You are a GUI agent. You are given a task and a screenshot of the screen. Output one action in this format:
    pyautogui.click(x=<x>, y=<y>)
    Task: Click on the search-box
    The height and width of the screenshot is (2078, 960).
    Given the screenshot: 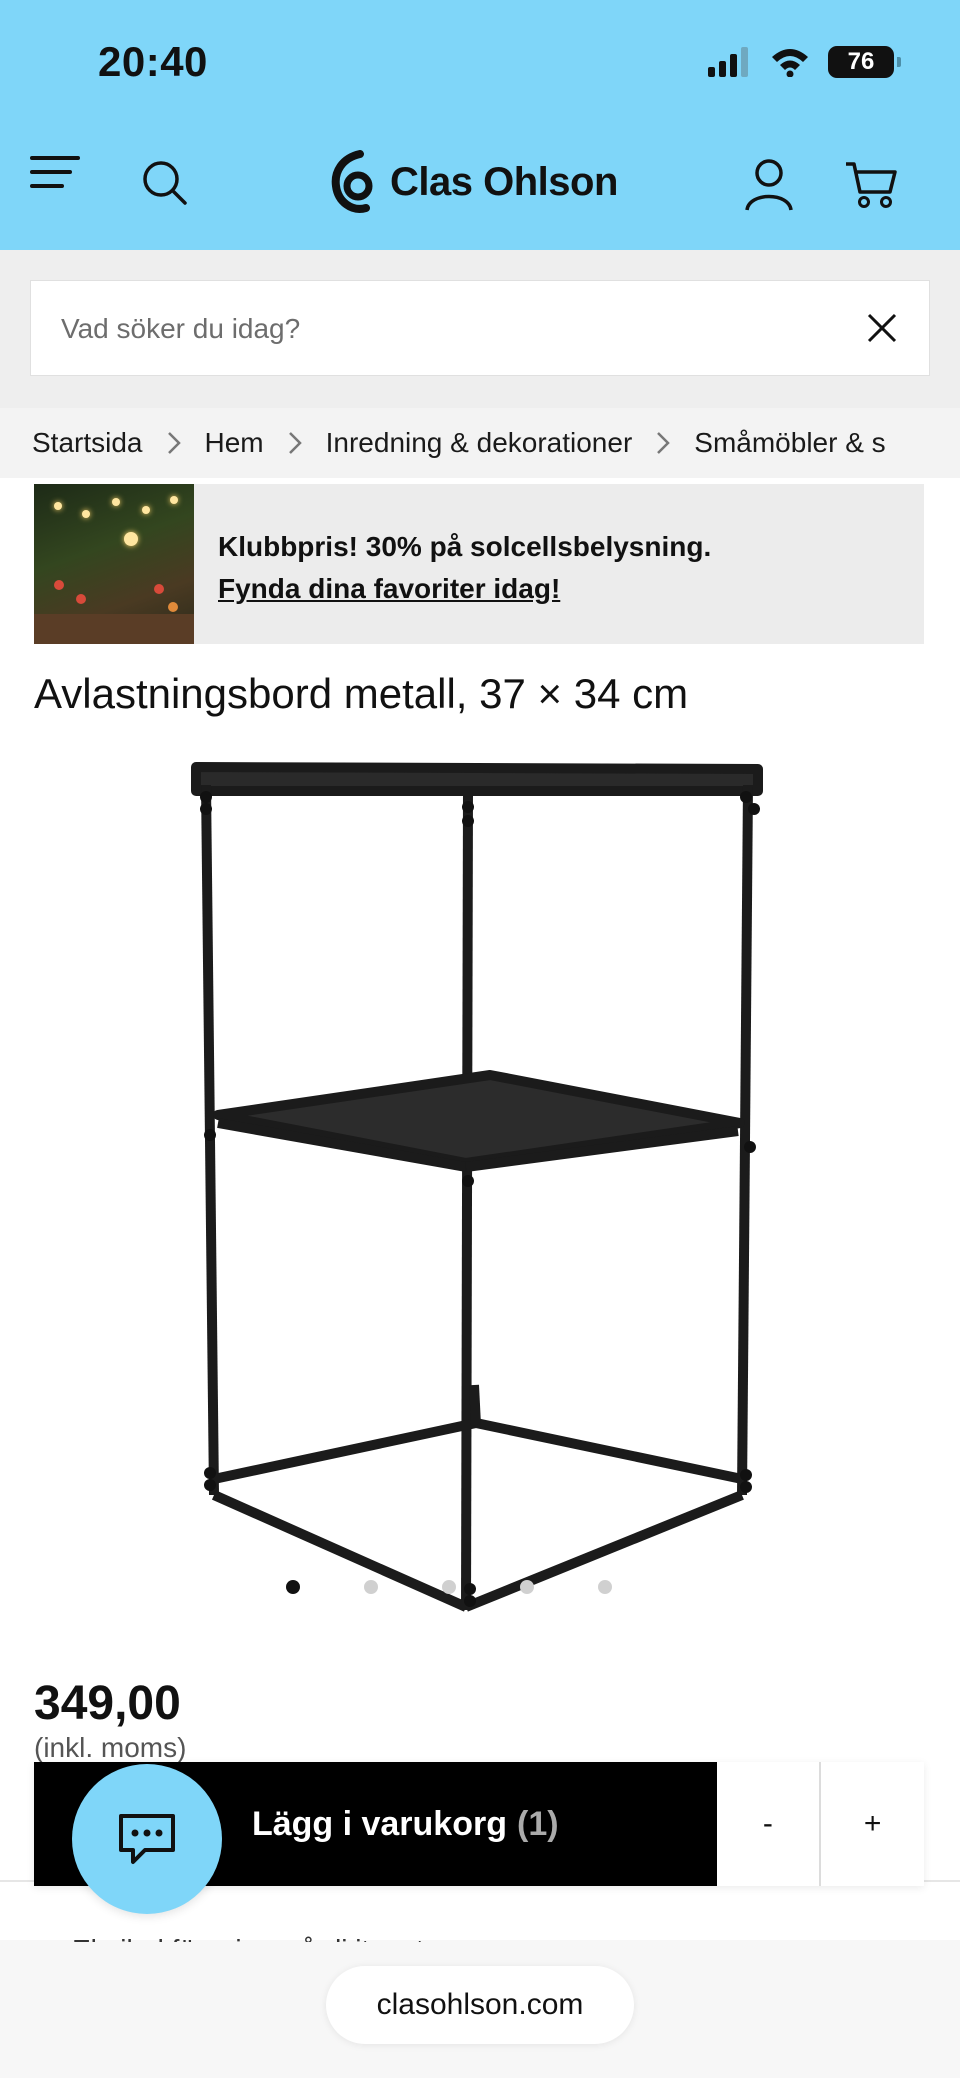 What is the action you would take?
    pyautogui.click(x=480, y=328)
    